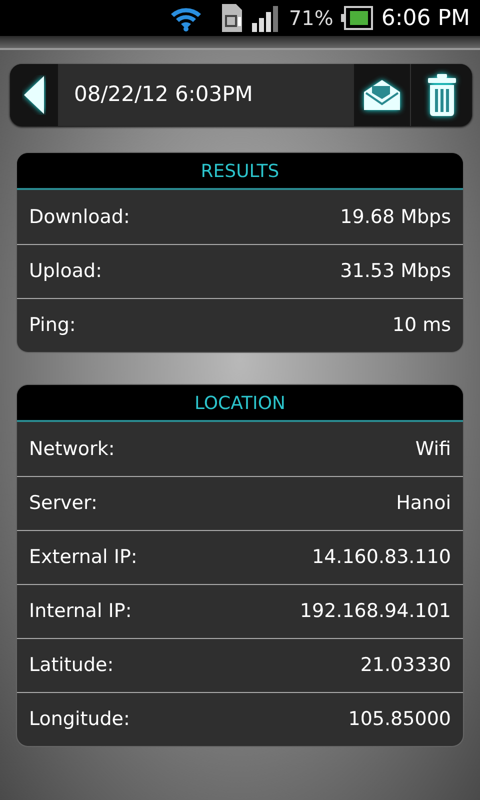  What do you see at coordinates (71, 665) in the screenshot?
I see `row-label: Latitude:` at bounding box center [71, 665].